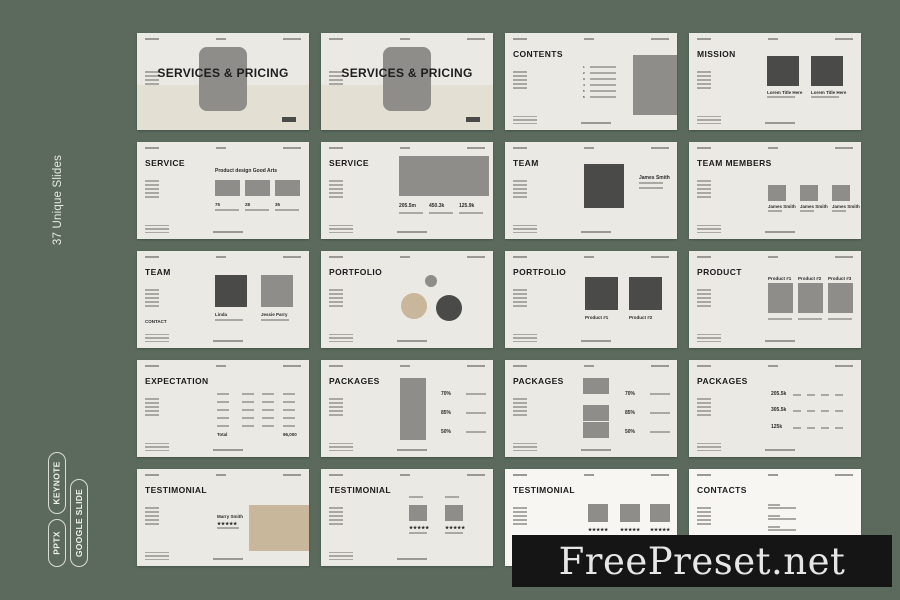 This screenshot has width=900, height=600. Describe the element at coordinates (223, 408) in the screenshot. I see `slide-thumbnail: EXPECTATION Total 96,000` at that location.